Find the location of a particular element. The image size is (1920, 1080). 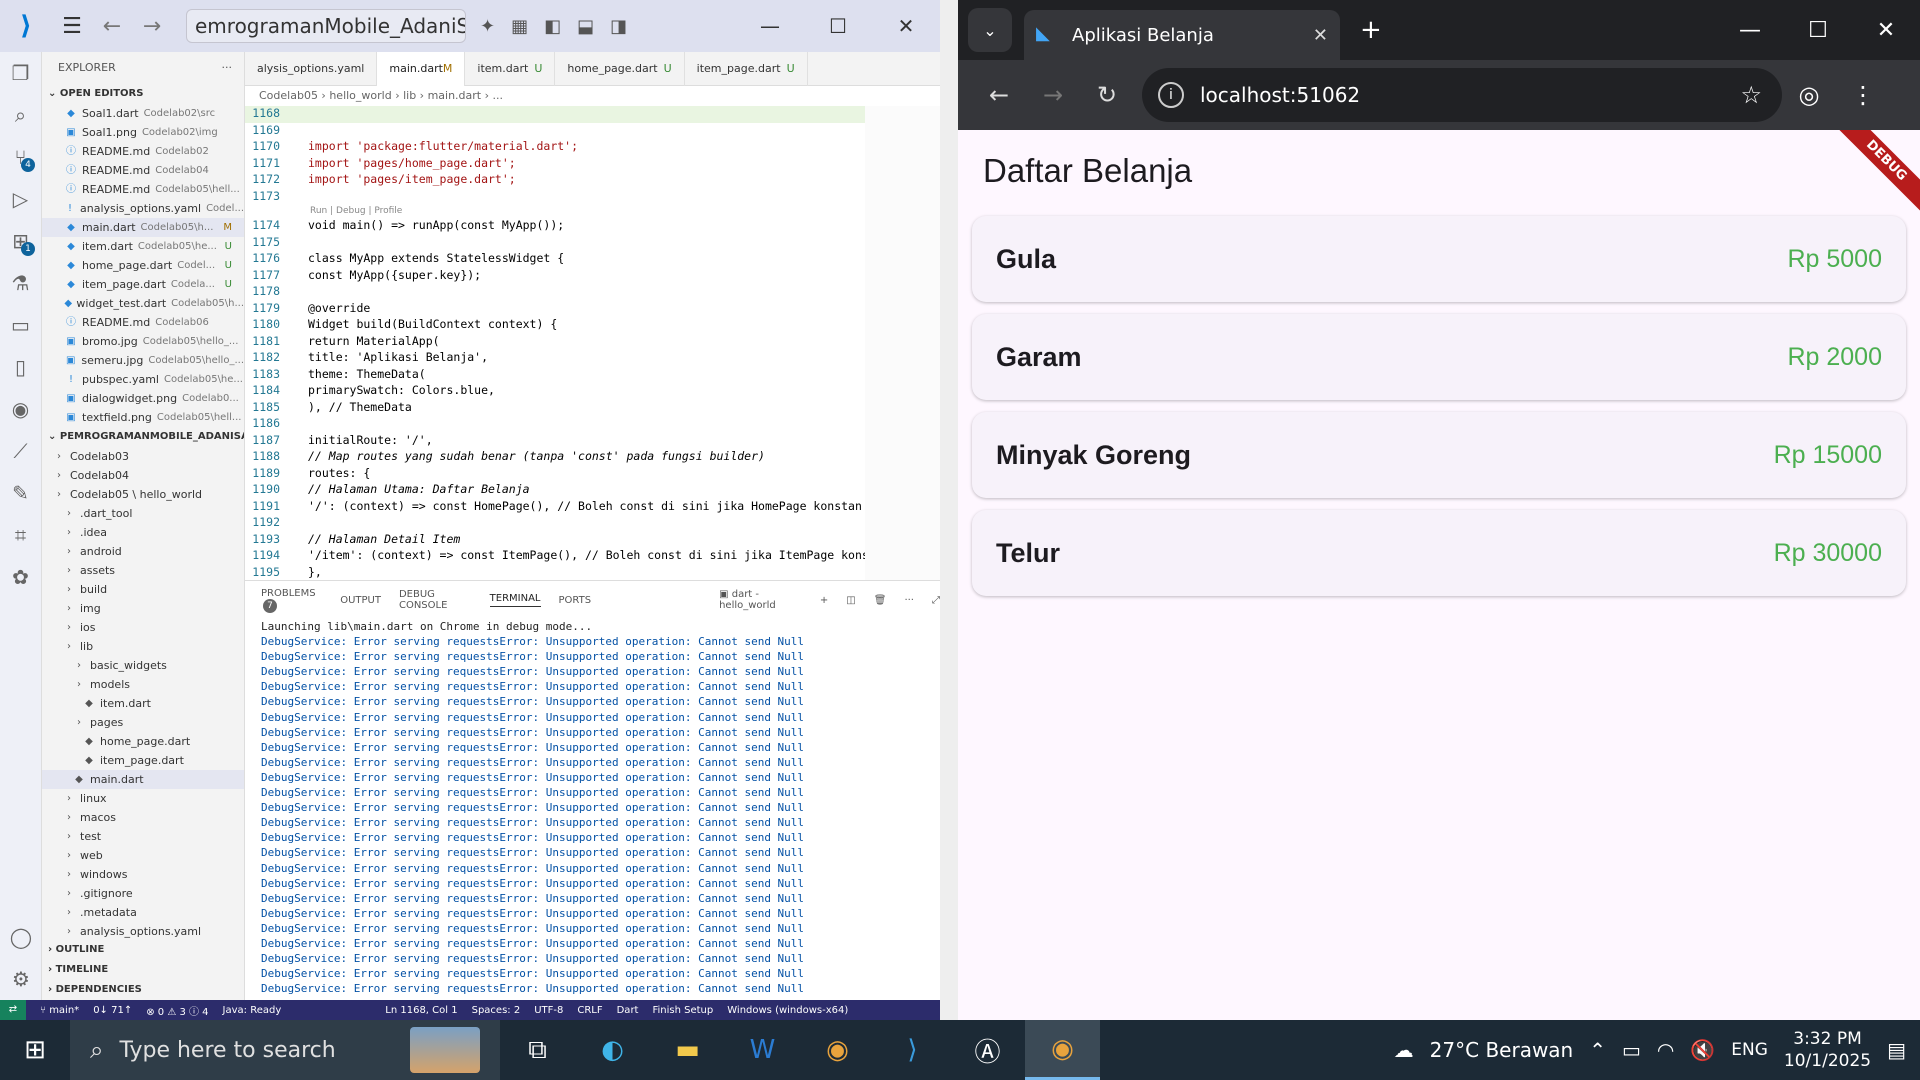

settings-gear-icon: ⚙ is located at coordinates (21, 979).